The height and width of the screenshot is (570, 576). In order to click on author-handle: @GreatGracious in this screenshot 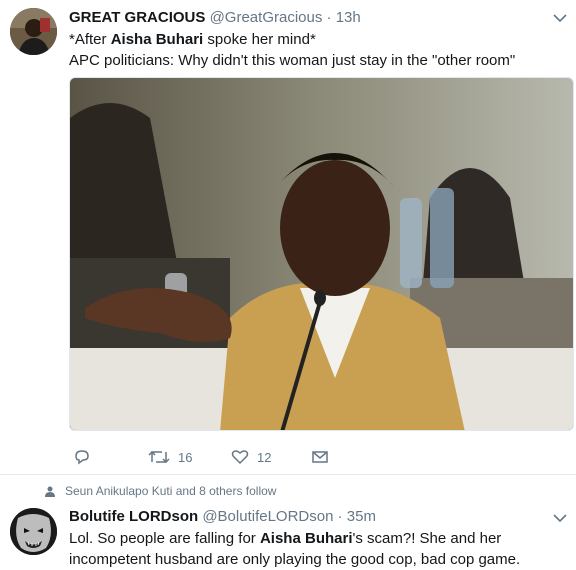, I will do `click(266, 17)`.